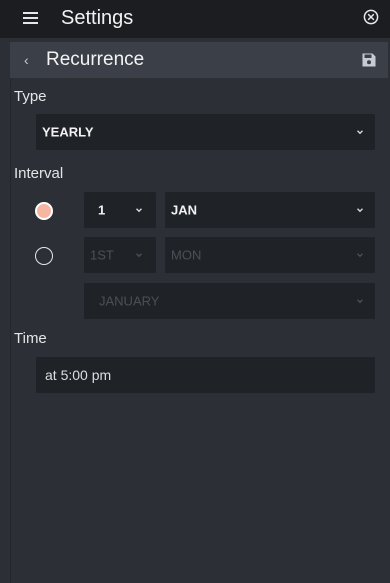  I want to click on page-title: Recurrence, so click(95, 59).